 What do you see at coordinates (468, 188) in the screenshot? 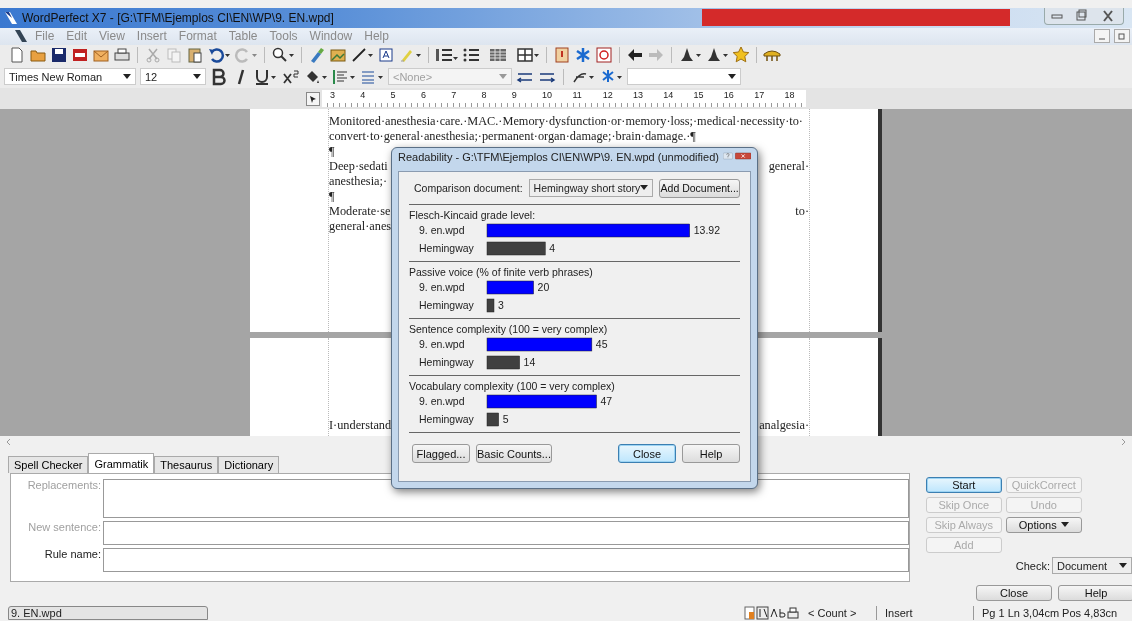
I see `comparison-label: Comparison document:` at bounding box center [468, 188].